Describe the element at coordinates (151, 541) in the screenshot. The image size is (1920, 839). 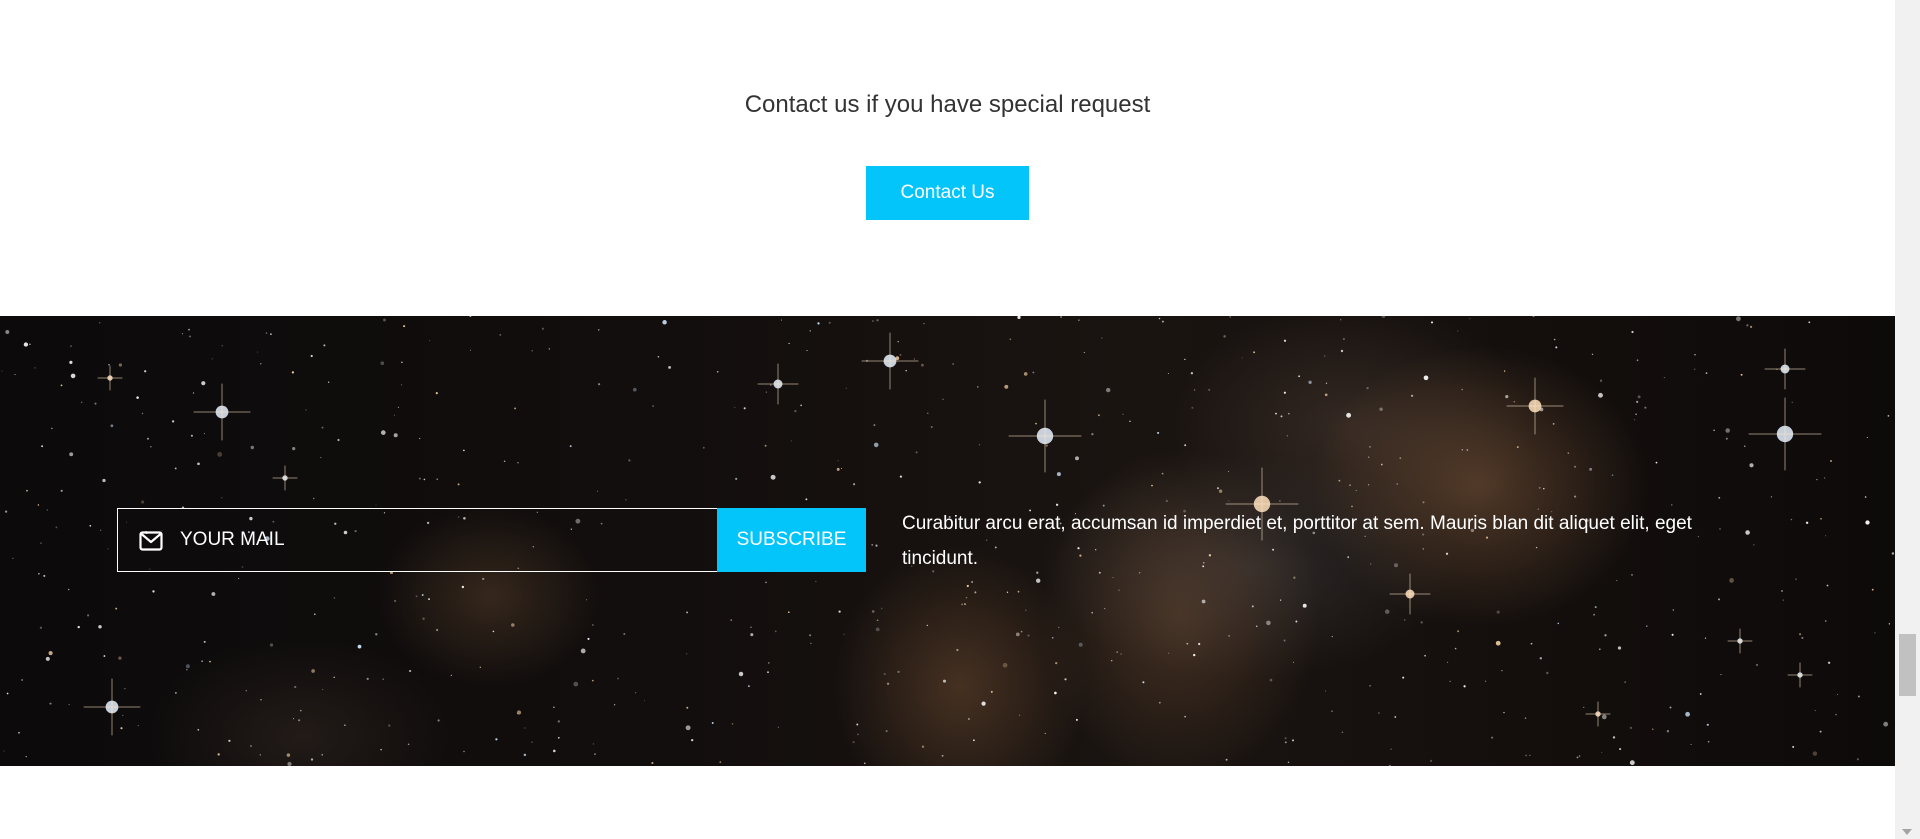
I see `envelope-icon` at that location.